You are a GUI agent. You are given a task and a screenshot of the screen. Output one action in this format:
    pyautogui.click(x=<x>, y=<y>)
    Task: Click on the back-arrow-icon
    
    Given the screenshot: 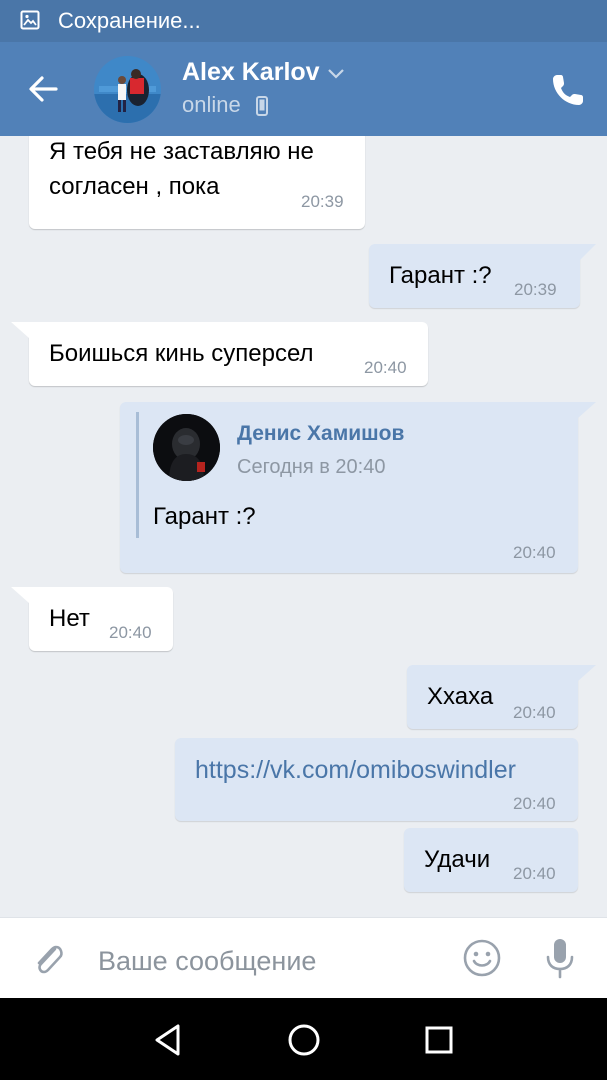 What is the action you would take?
    pyautogui.click(x=42, y=89)
    